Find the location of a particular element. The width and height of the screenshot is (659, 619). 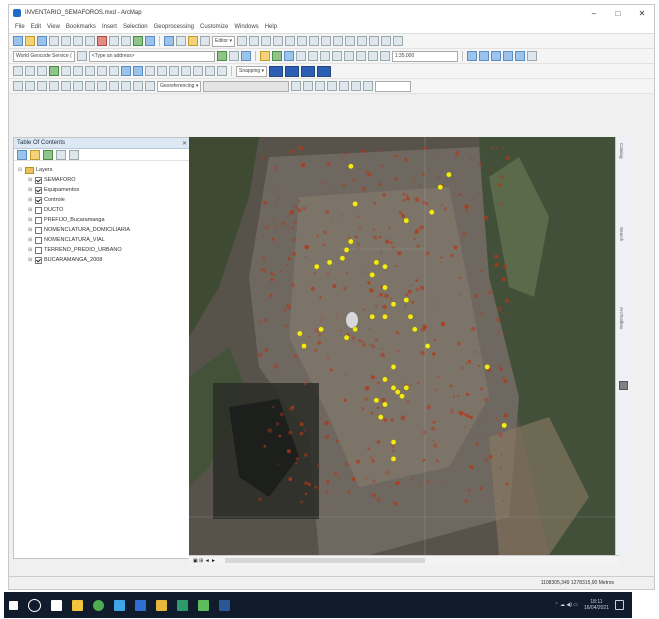

list-by-drawing-order-icon is located at coordinates (22, 154).